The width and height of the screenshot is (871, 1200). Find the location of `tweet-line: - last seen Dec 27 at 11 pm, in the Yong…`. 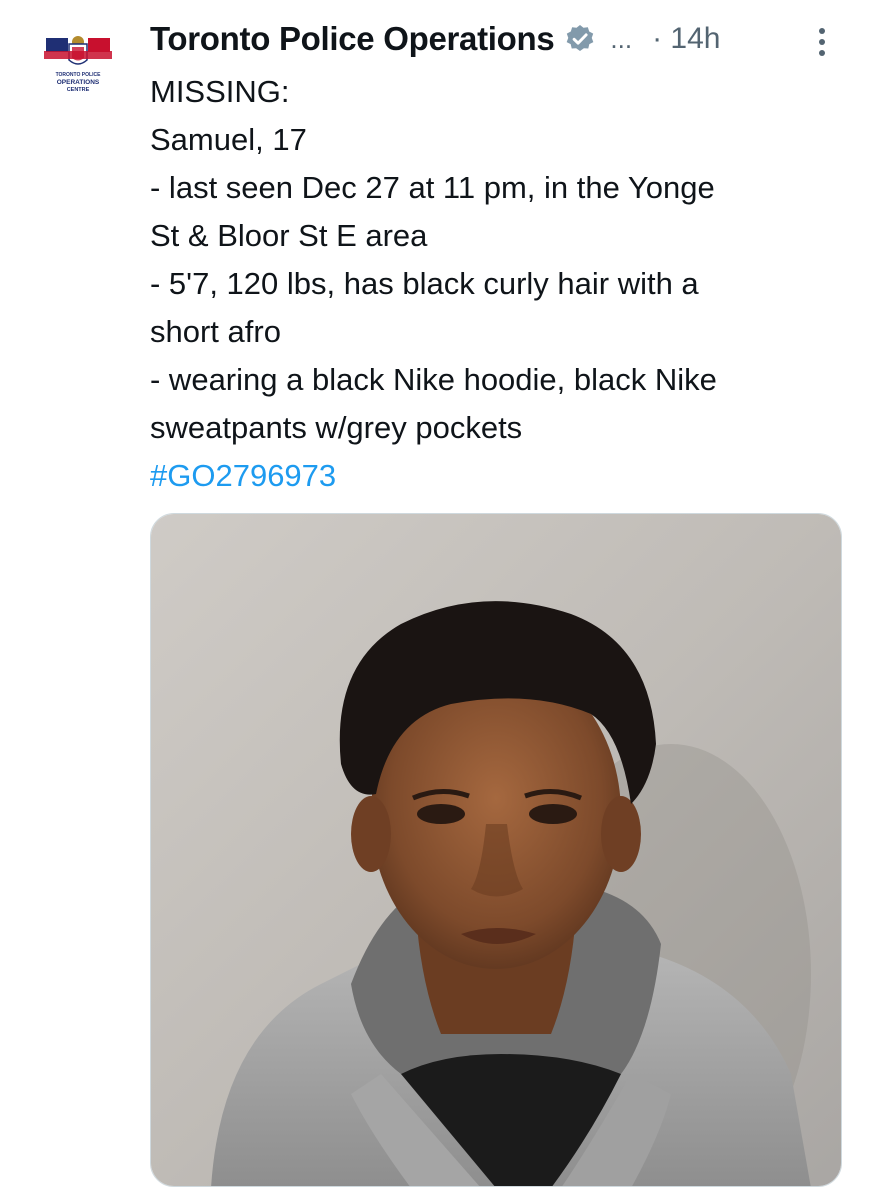

tweet-line: - last seen Dec 27 at 11 pm, in the Yong… is located at coordinates (432, 187).